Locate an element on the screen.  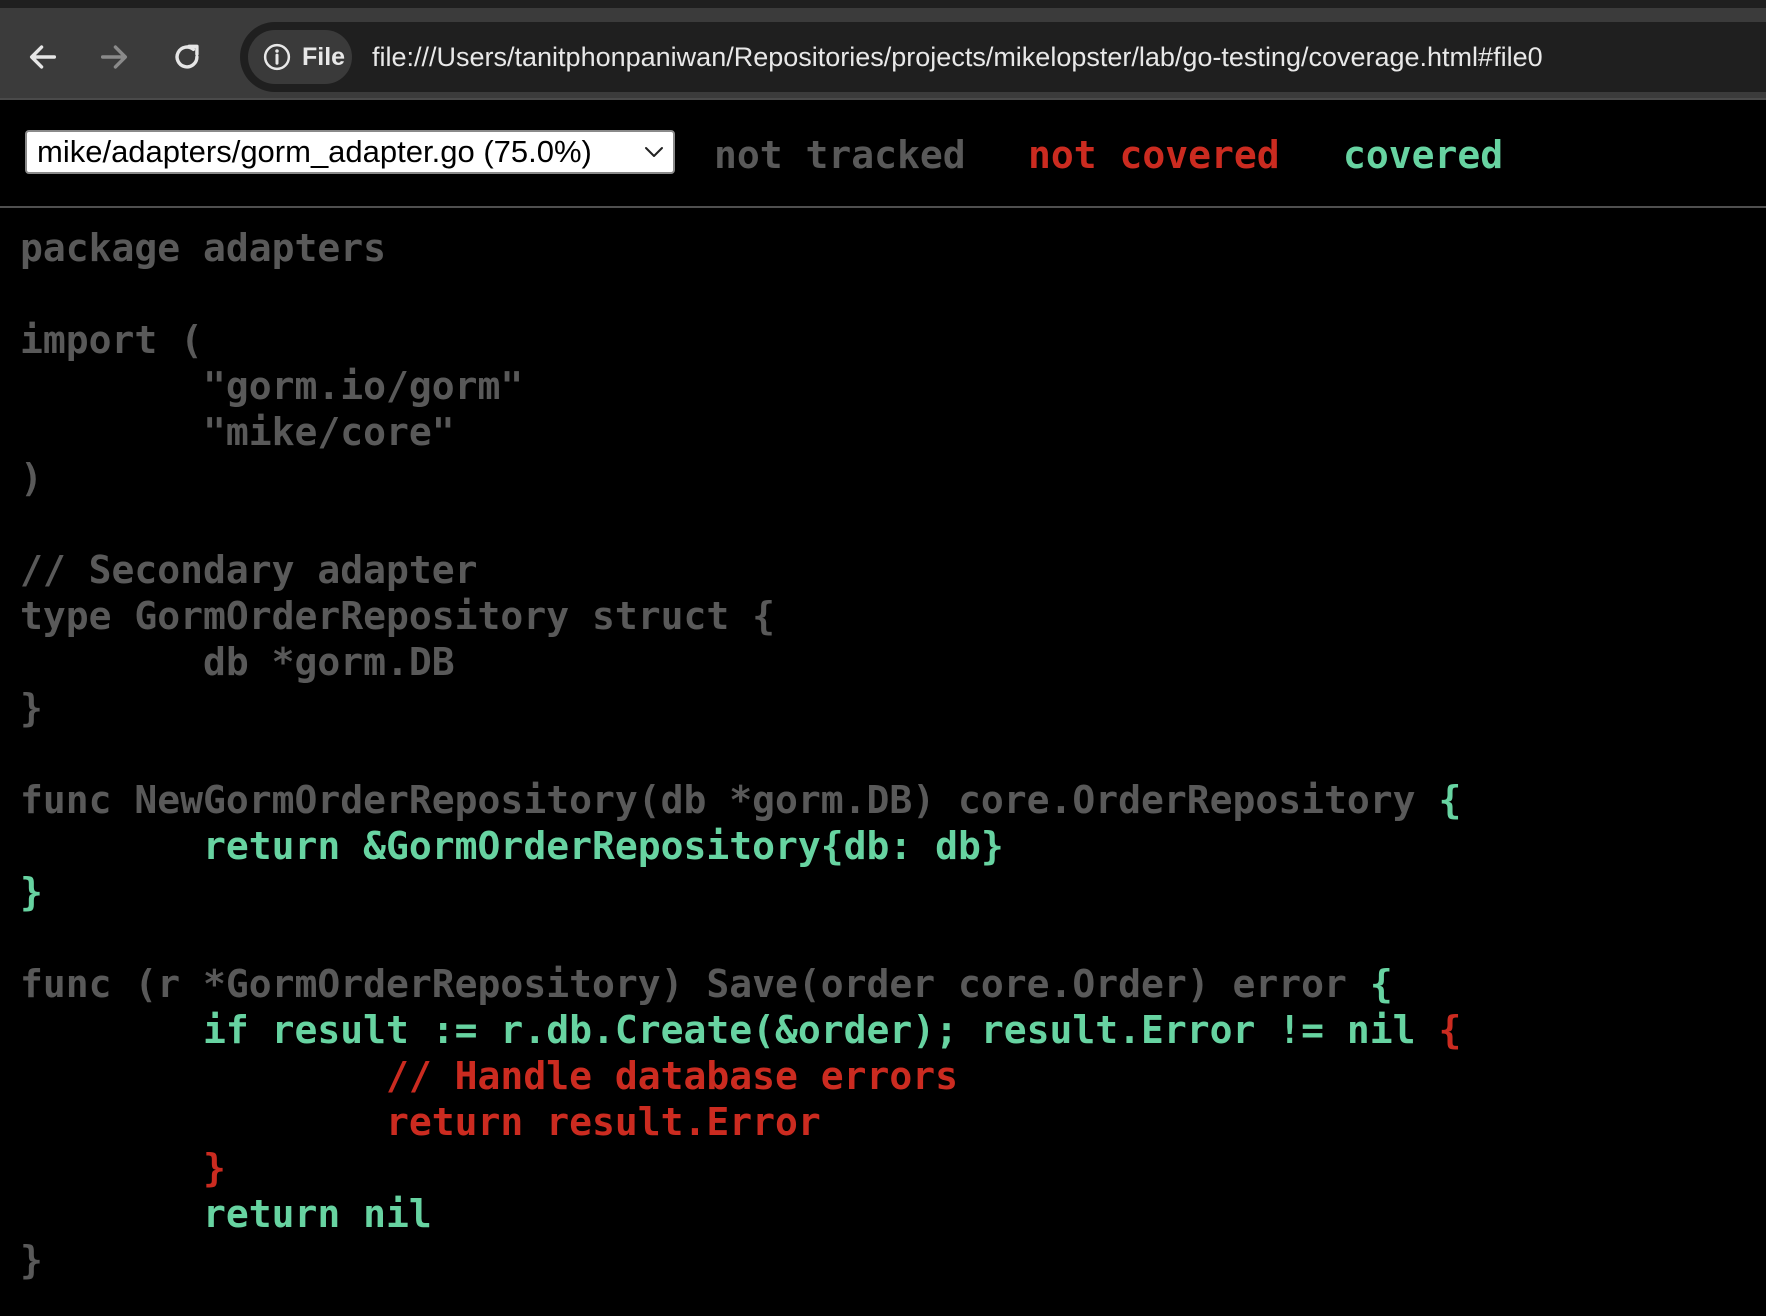
site-chip-label: File is located at coordinates (324, 56).